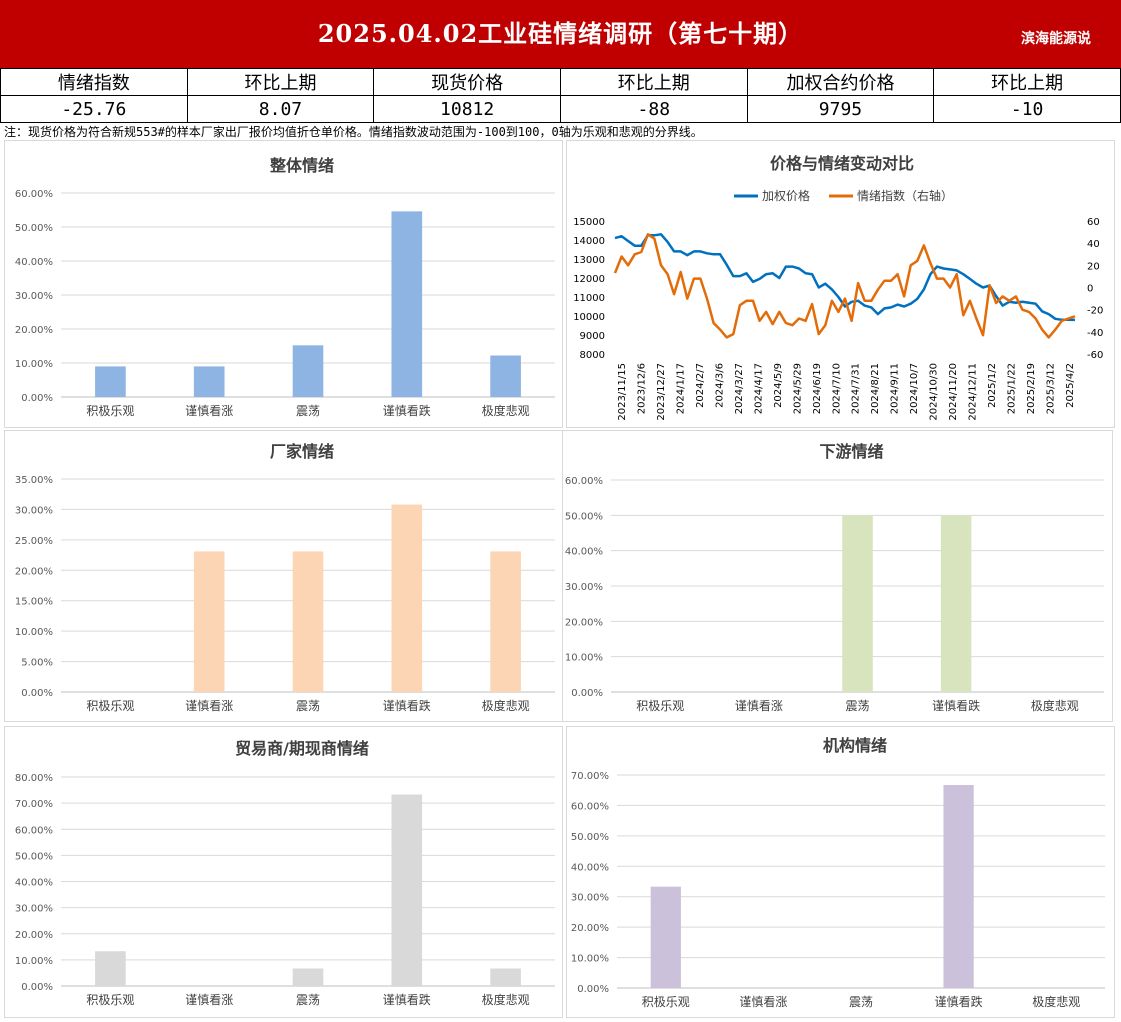  Describe the element at coordinates (589, 279) in the screenshot. I see `y-left-tick-label: 12000` at that location.